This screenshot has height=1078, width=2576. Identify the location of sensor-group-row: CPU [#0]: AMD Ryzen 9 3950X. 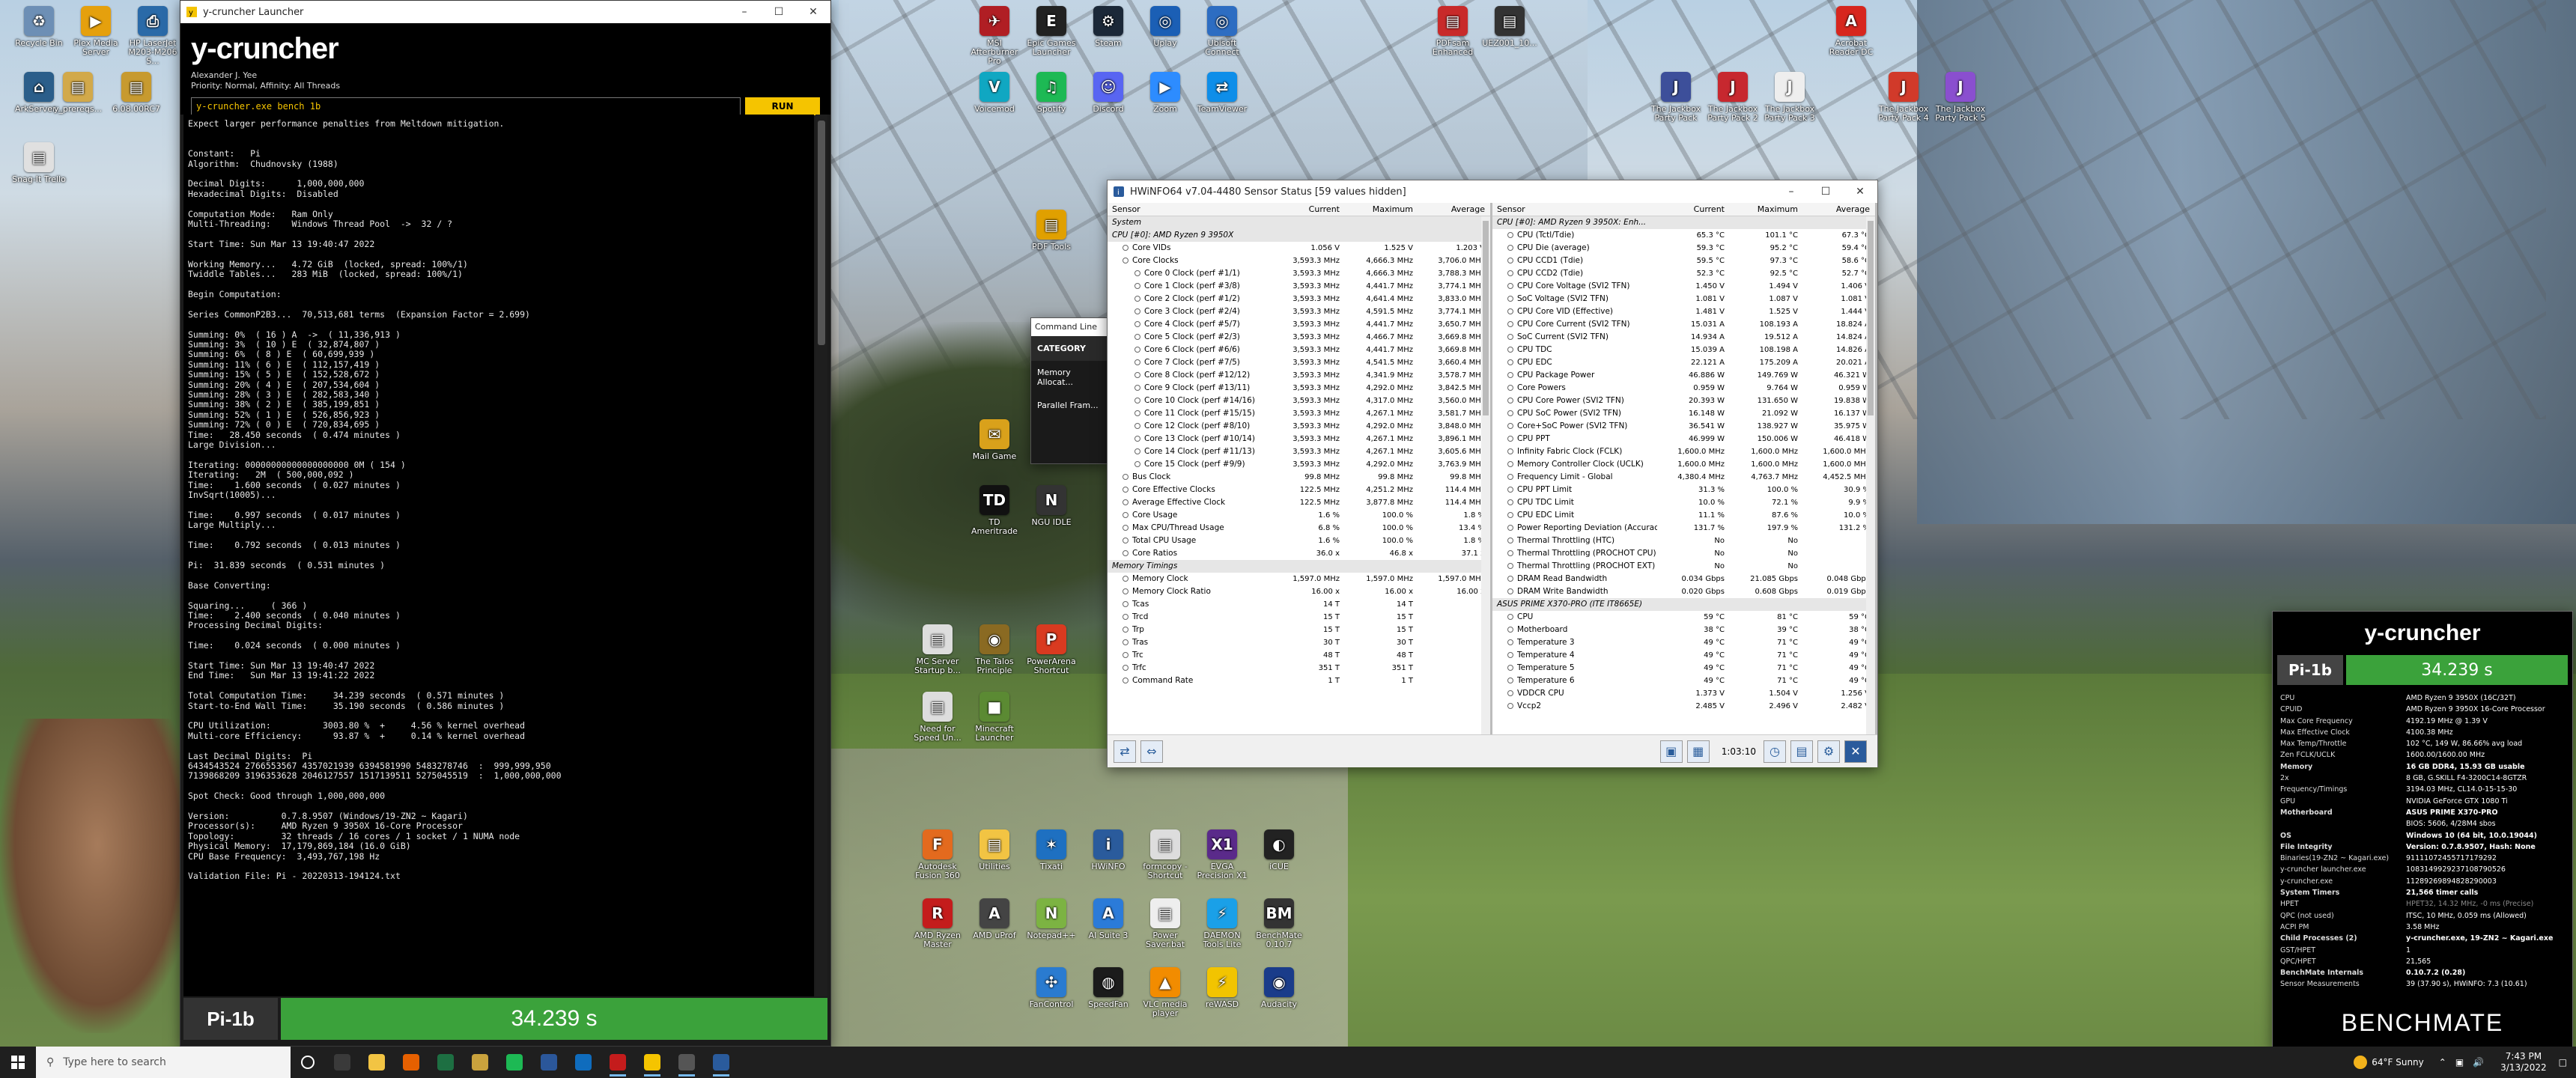
(1299, 235).